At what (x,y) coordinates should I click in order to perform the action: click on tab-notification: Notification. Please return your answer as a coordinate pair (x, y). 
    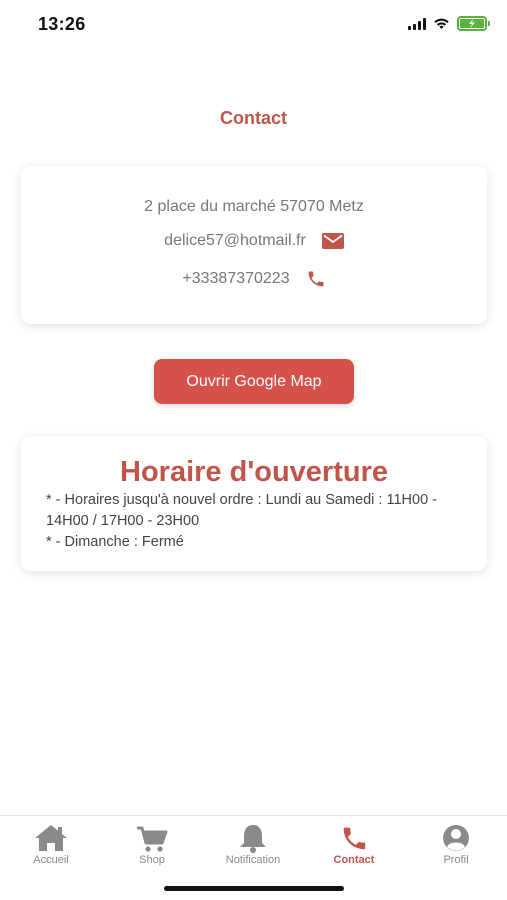
    Looking at the image, I should click on (253, 844).